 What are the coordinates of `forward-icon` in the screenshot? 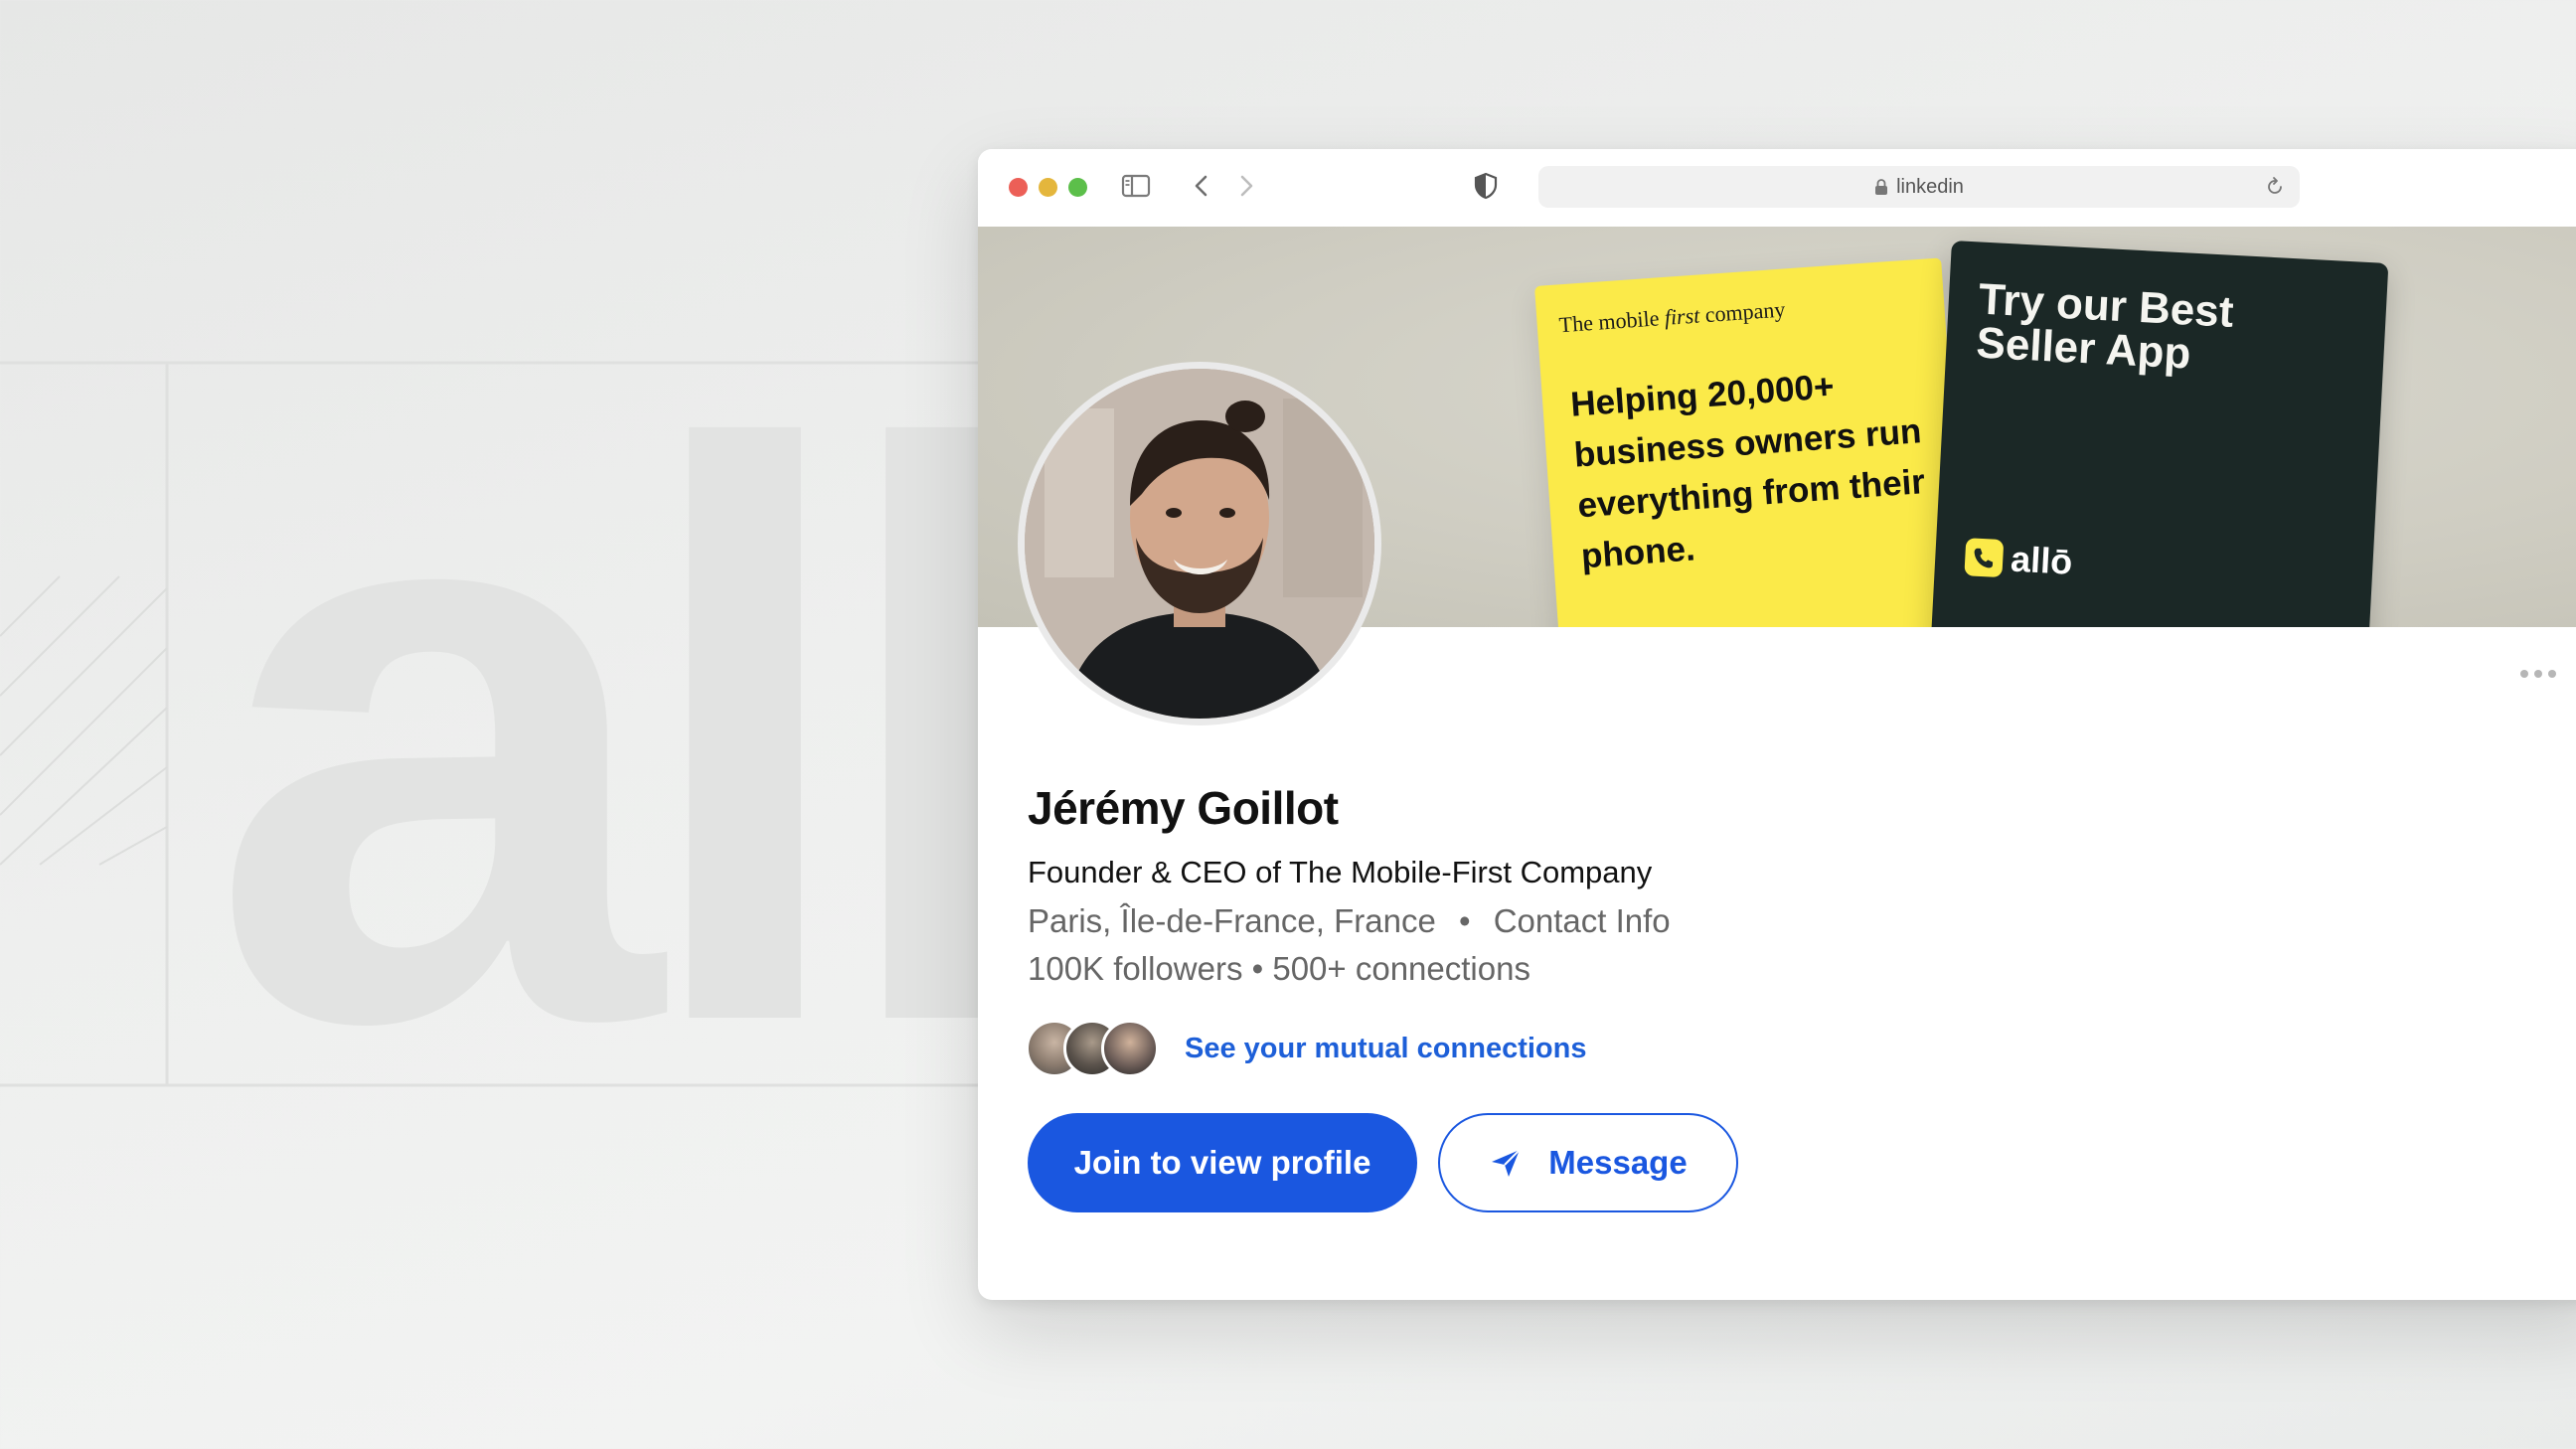 It's located at (1246, 186).